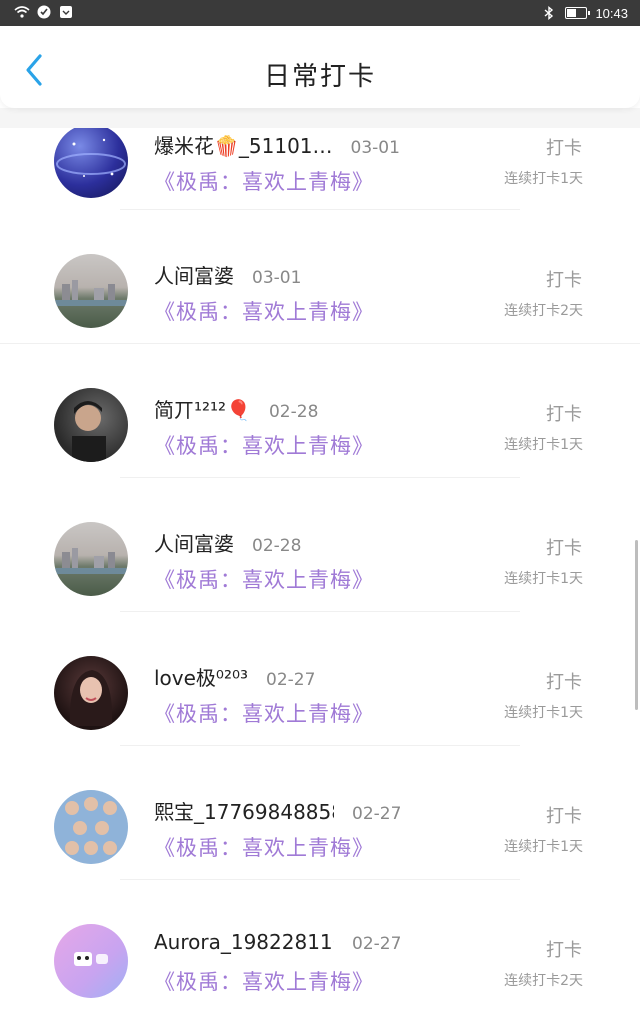  Describe the element at coordinates (201, 678) in the screenshot. I see `user-name: love极⁰²⁰³` at that location.